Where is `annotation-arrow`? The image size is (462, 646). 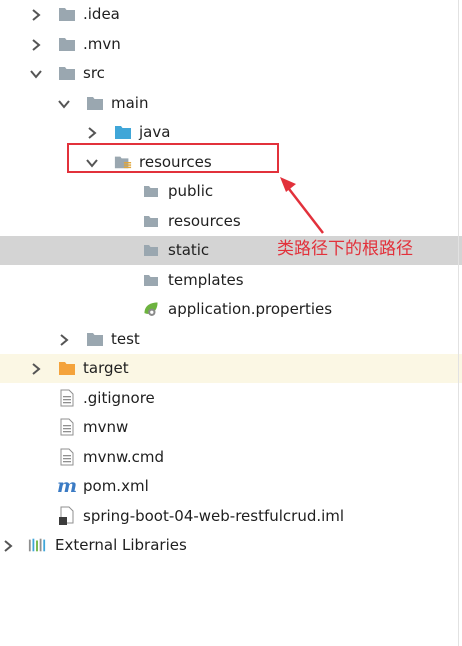 annotation-arrow is located at coordinates (302, 205).